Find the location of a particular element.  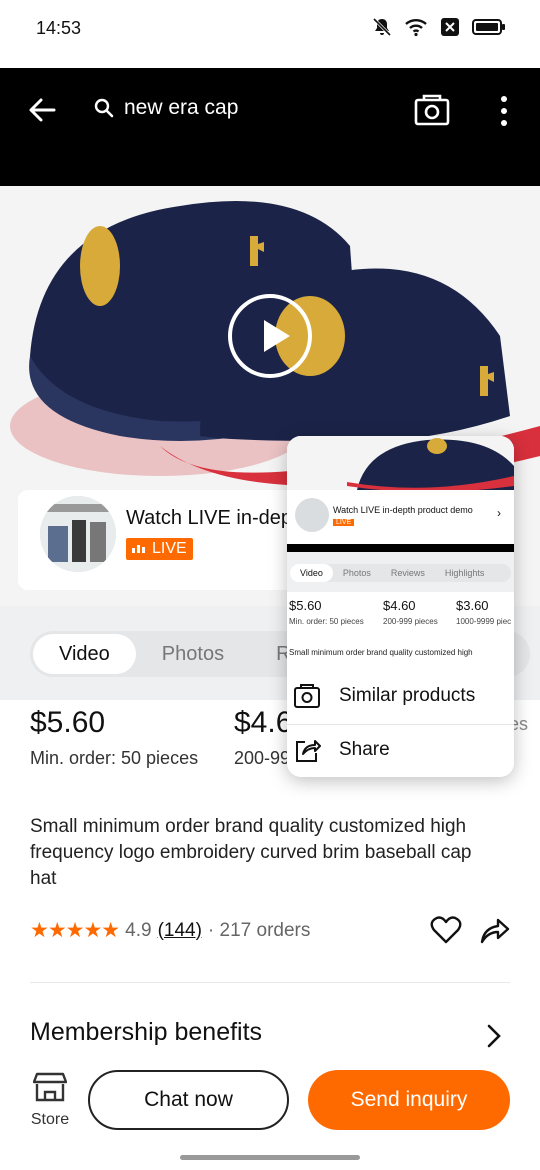

popup-live-thumbnail is located at coordinates (312, 515).